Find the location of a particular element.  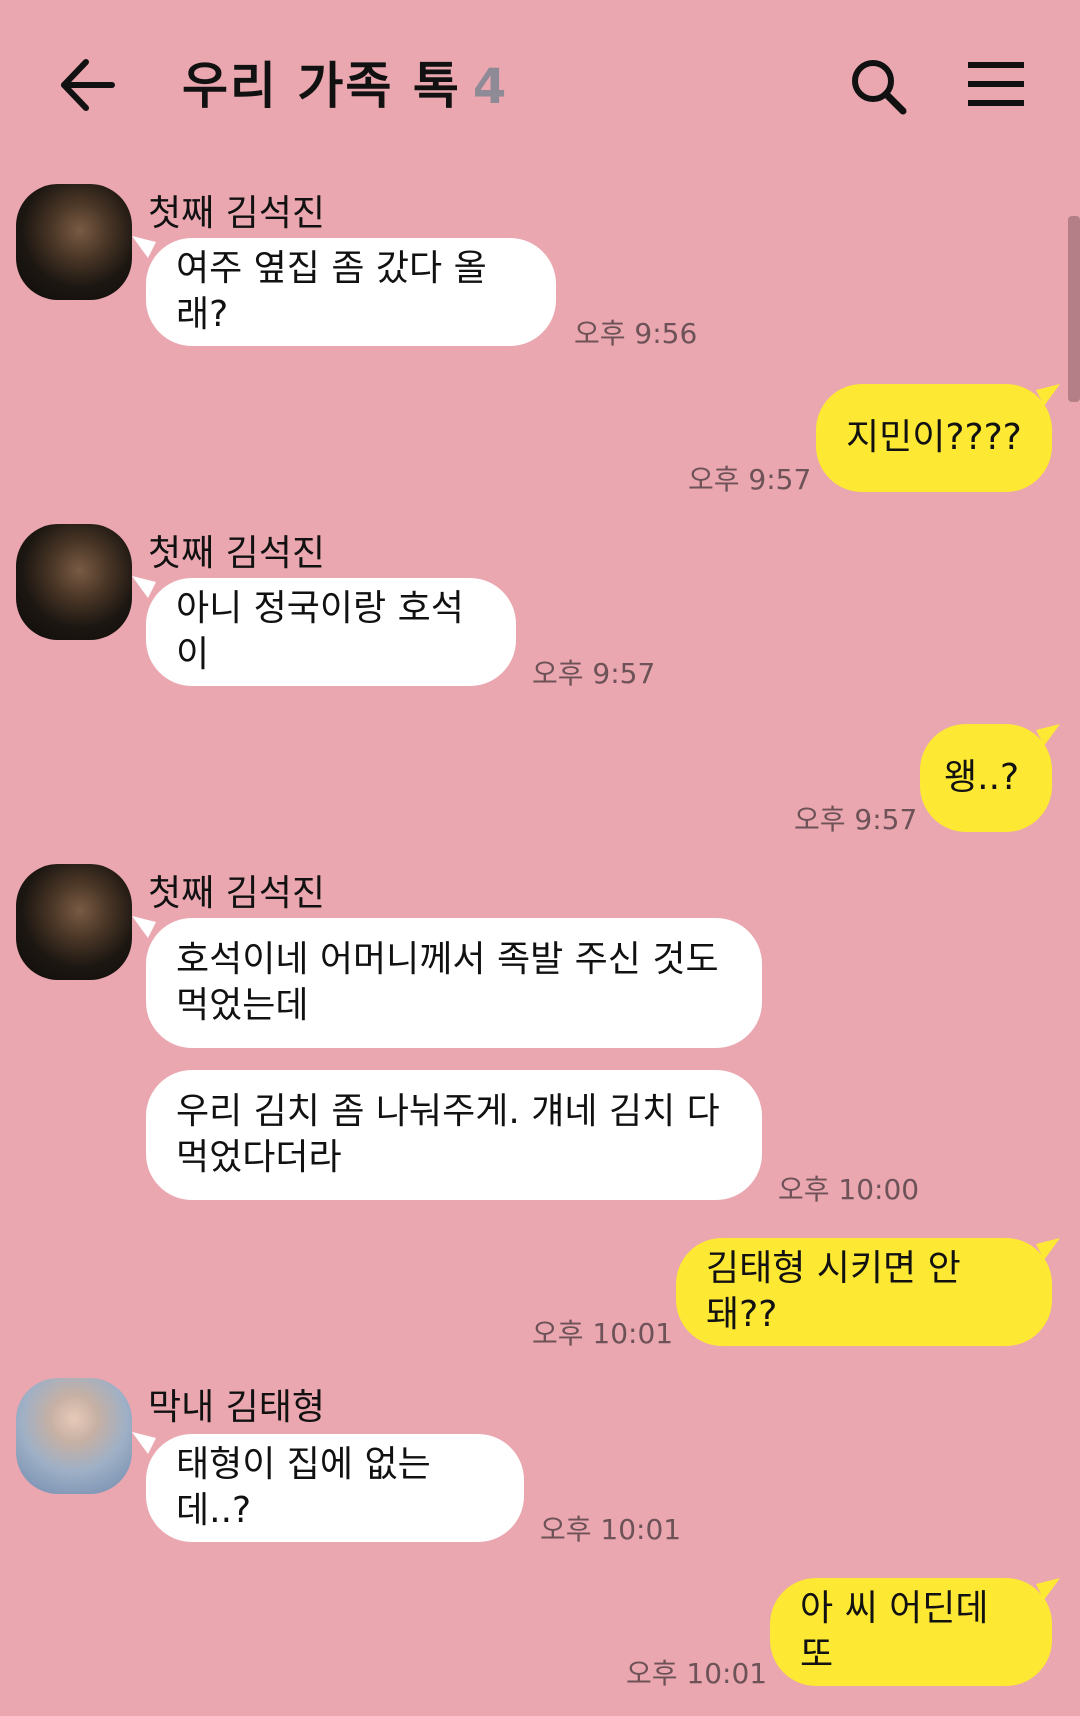

message-bubble: 호석이네 어머니께서 족발 주신 것도 먹었는데 is located at coordinates (454, 983).